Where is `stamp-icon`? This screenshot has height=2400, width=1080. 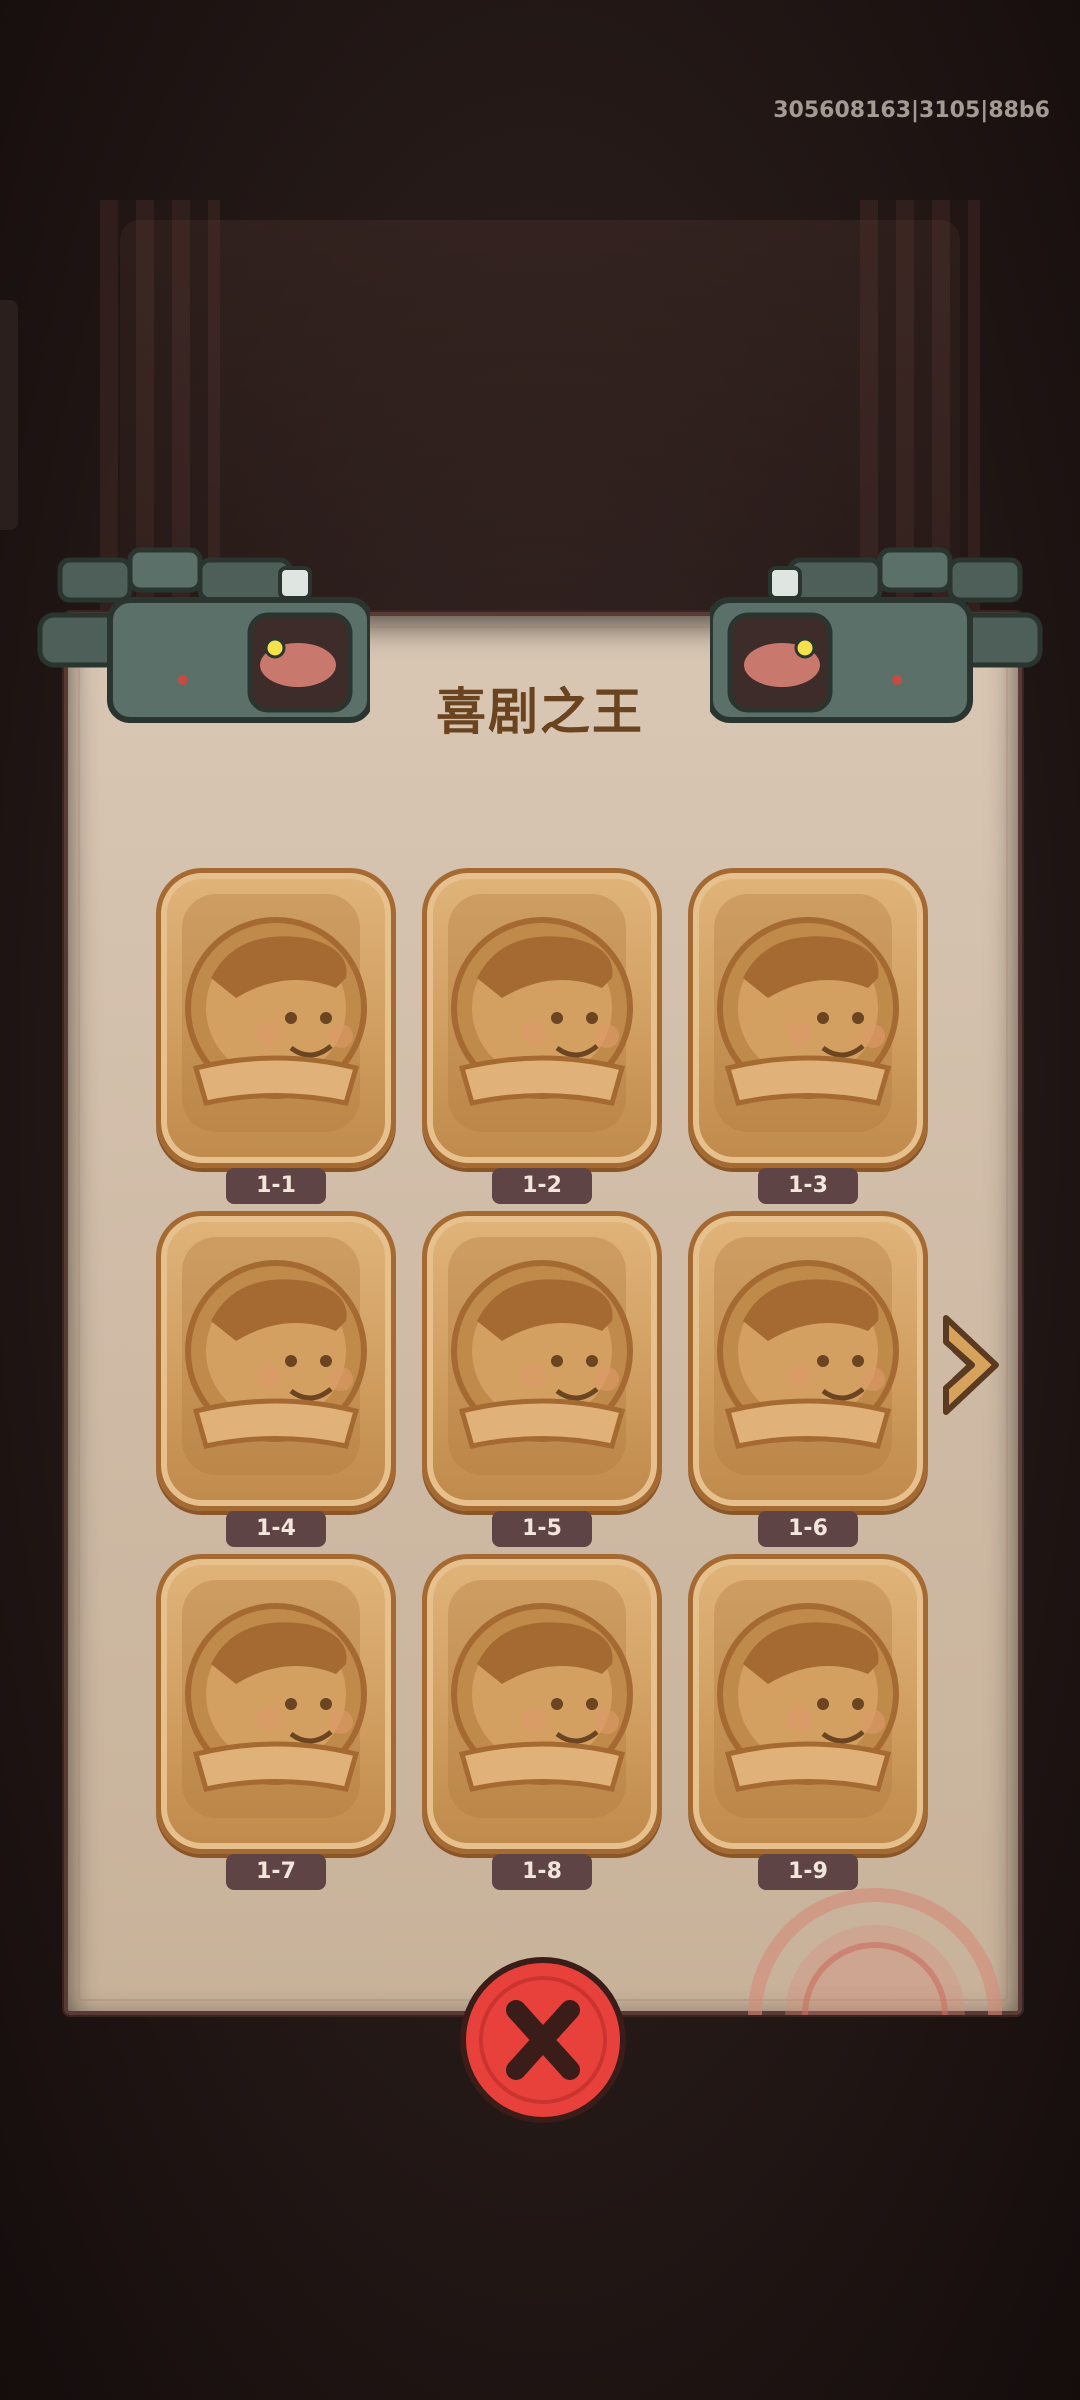
stamp-icon is located at coordinates (875, 1951).